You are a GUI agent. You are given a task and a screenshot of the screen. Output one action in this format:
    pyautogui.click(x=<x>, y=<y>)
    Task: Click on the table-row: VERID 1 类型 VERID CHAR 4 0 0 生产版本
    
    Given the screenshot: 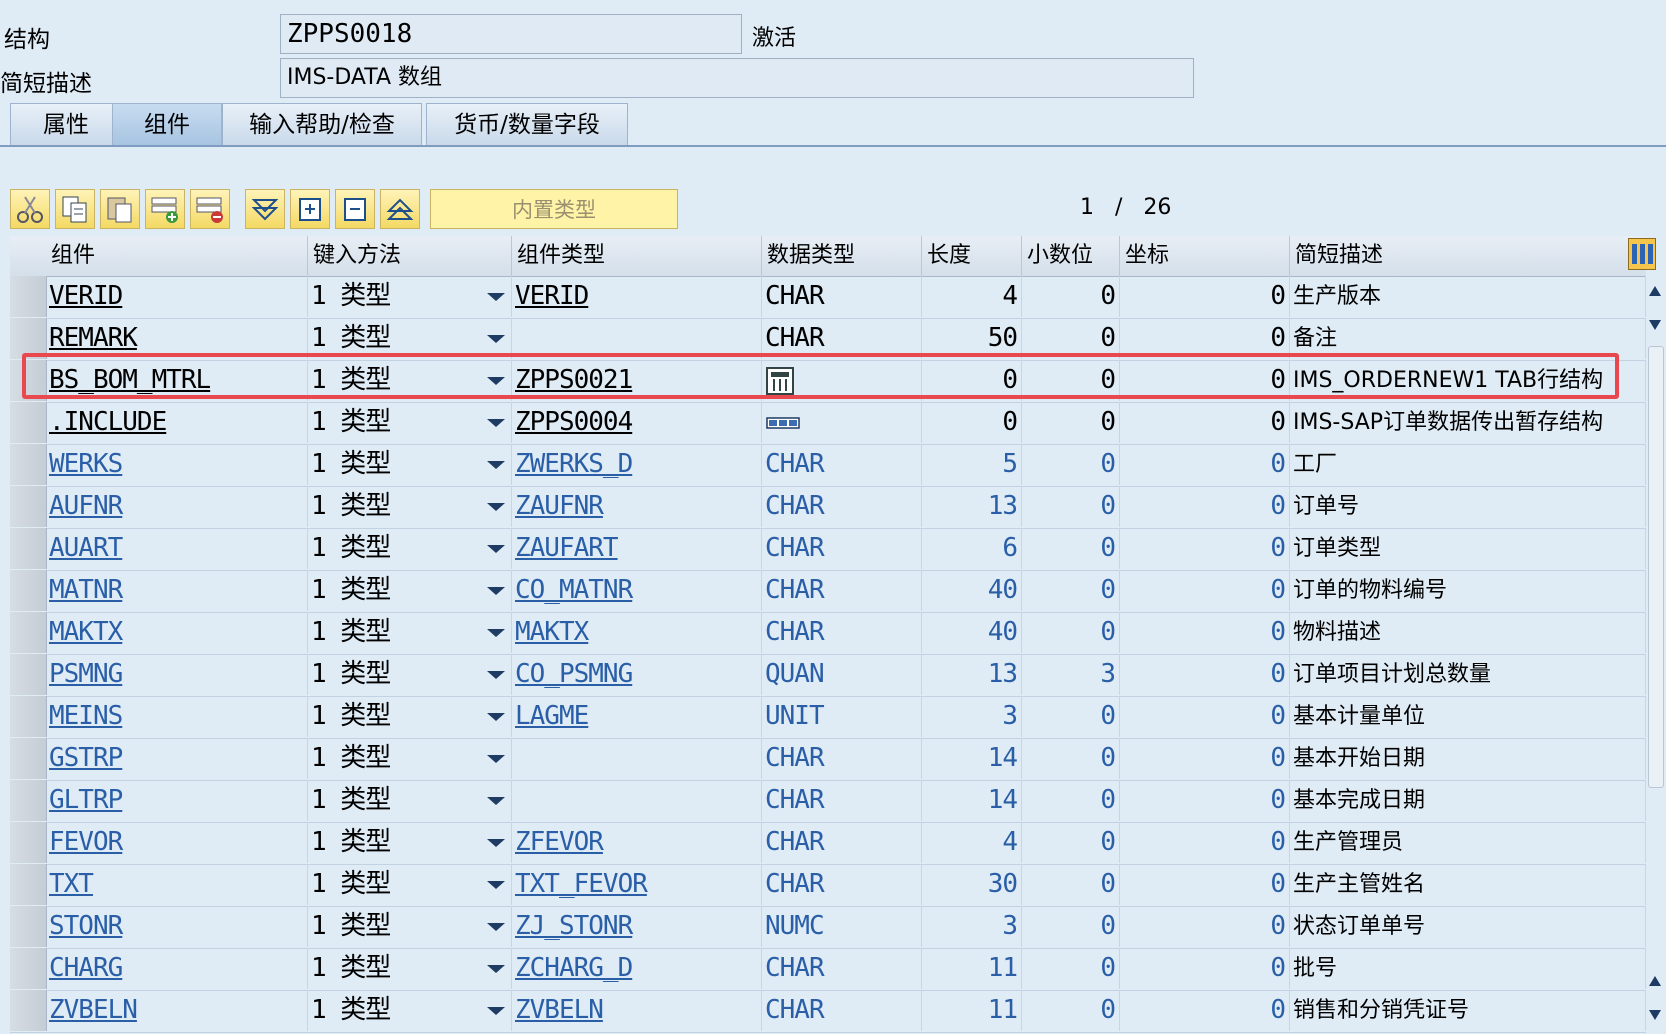 What is the action you would take?
    pyautogui.click(x=828, y=297)
    